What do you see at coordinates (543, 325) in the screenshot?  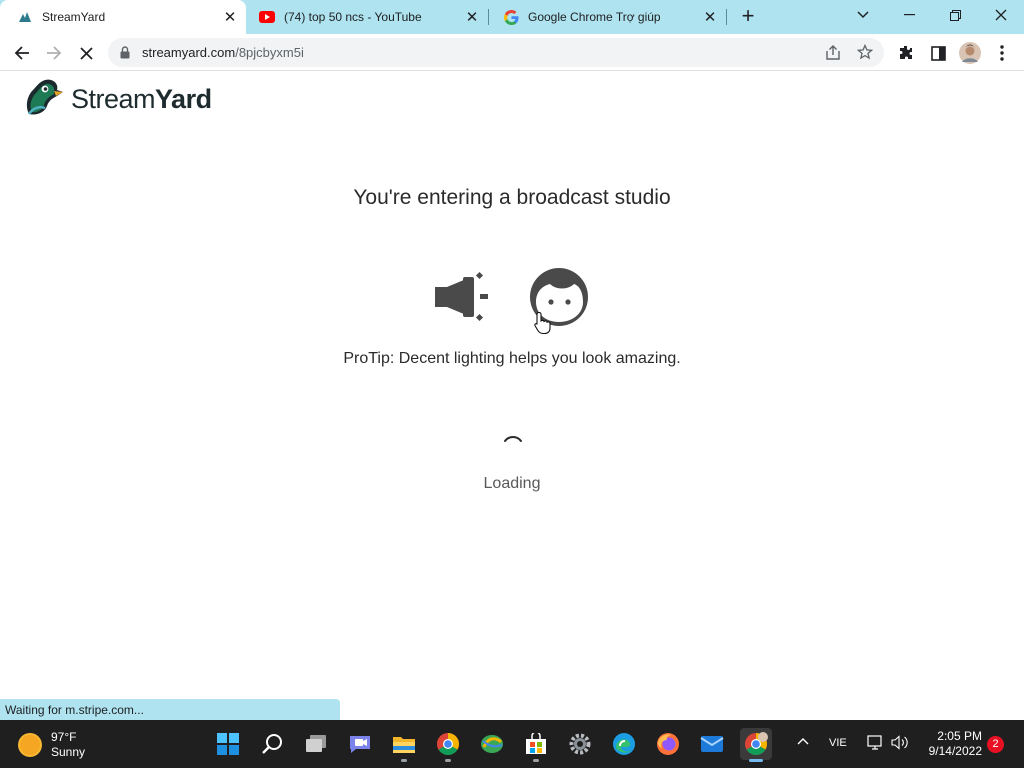 I see `hand-cursor-icon` at bounding box center [543, 325].